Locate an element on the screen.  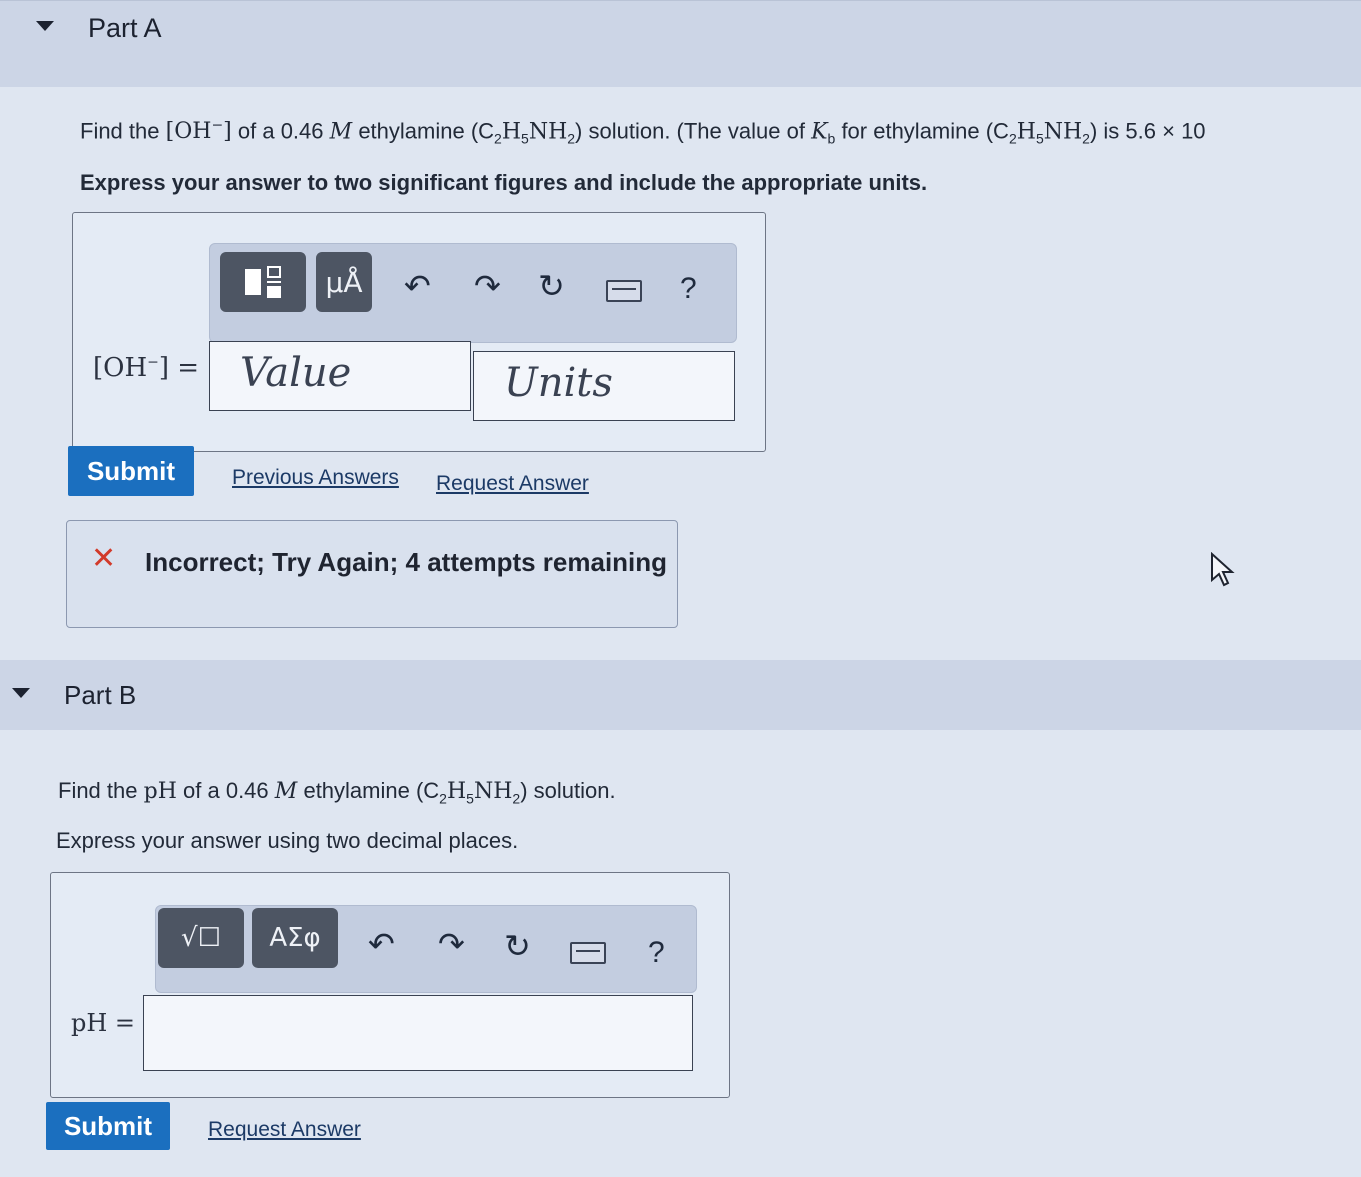
fraction-template-icon is located at coordinates (263, 282).